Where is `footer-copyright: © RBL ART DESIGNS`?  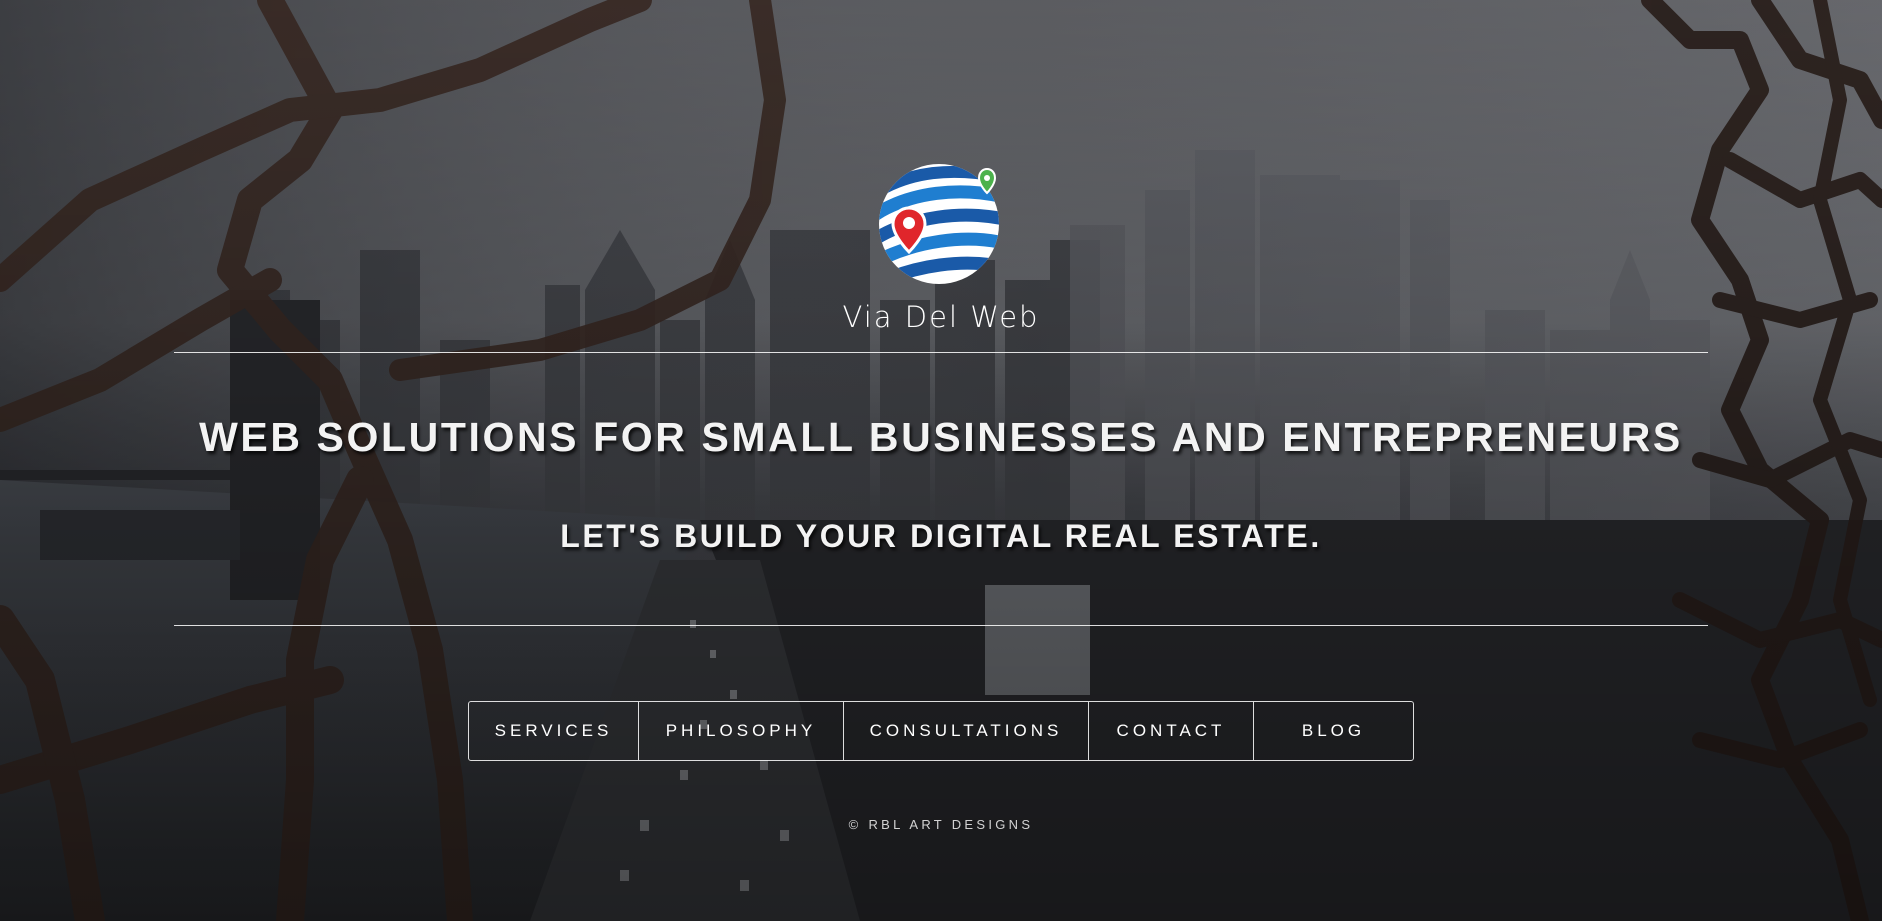
footer-copyright: © RBL ART DESIGNS is located at coordinates (941, 824).